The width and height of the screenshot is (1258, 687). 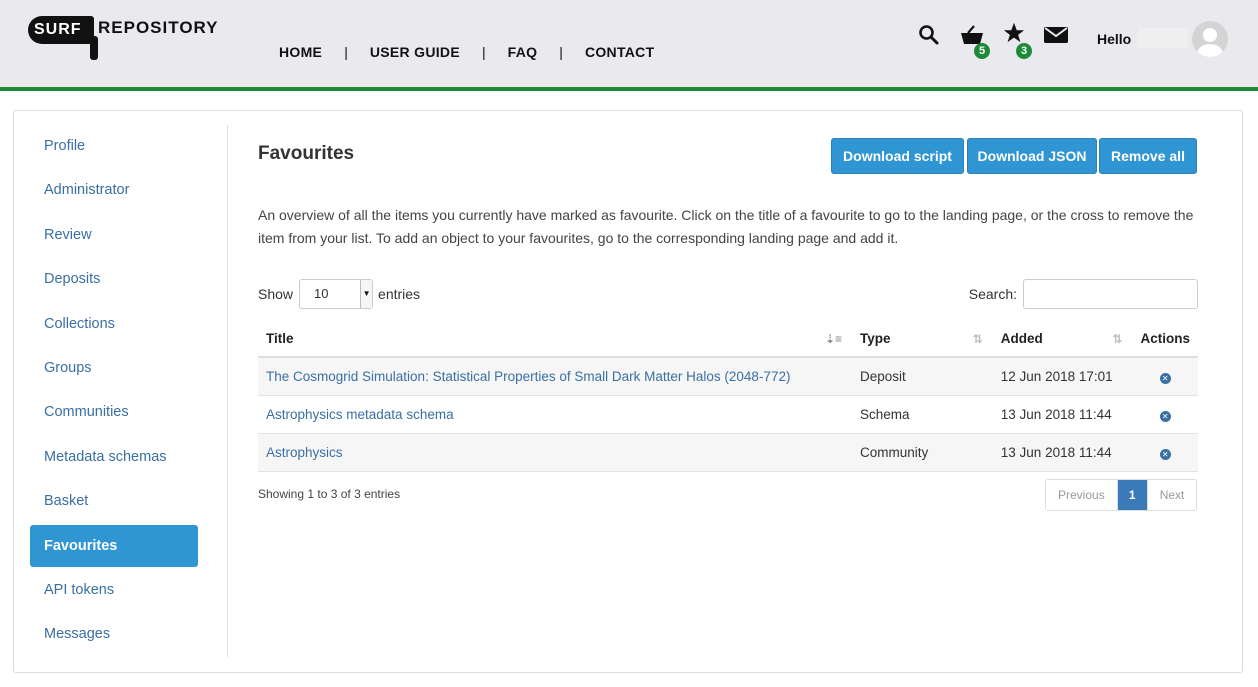 I want to click on search-label: Search:, so click(x=992, y=294).